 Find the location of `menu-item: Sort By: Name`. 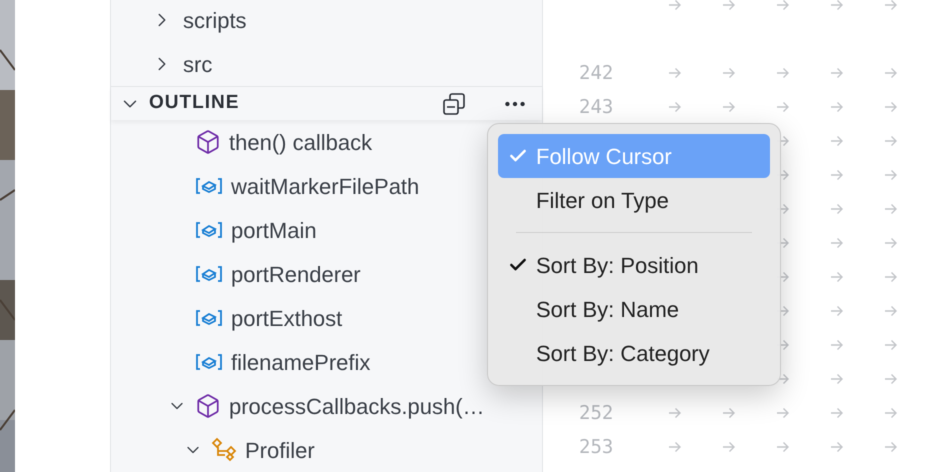

menu-item: Sort By: Name is located at coordinates (634, 309).